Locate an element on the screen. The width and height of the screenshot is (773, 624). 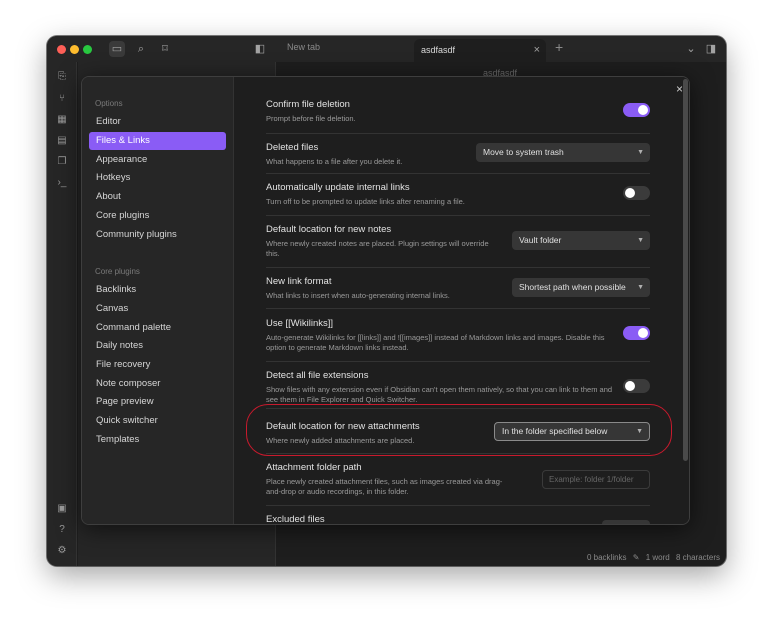
input-placeholder: Example: folder 1/folder is located at coordinates (591, 479).